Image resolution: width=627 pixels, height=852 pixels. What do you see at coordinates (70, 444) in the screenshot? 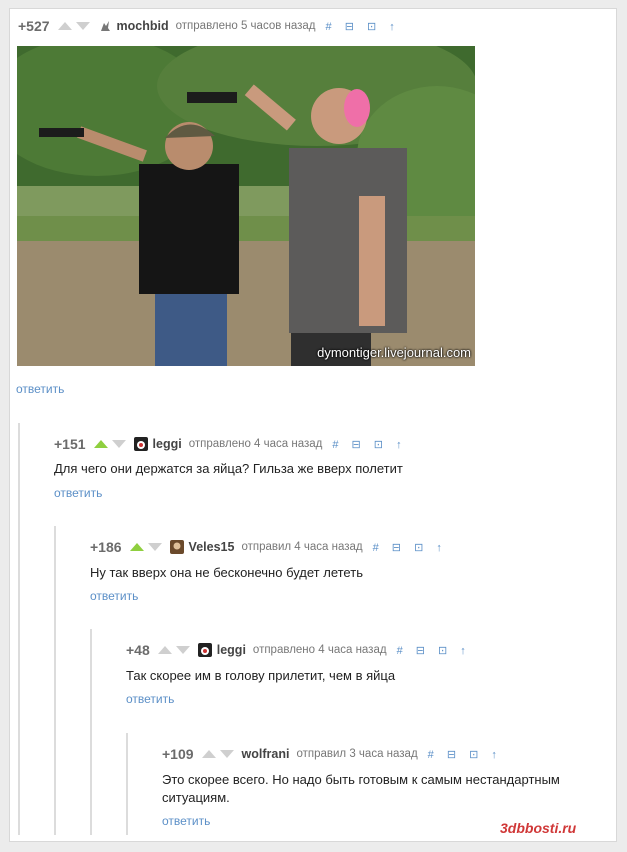
I see `comment-score: +151` at bounding box center [70, 444].